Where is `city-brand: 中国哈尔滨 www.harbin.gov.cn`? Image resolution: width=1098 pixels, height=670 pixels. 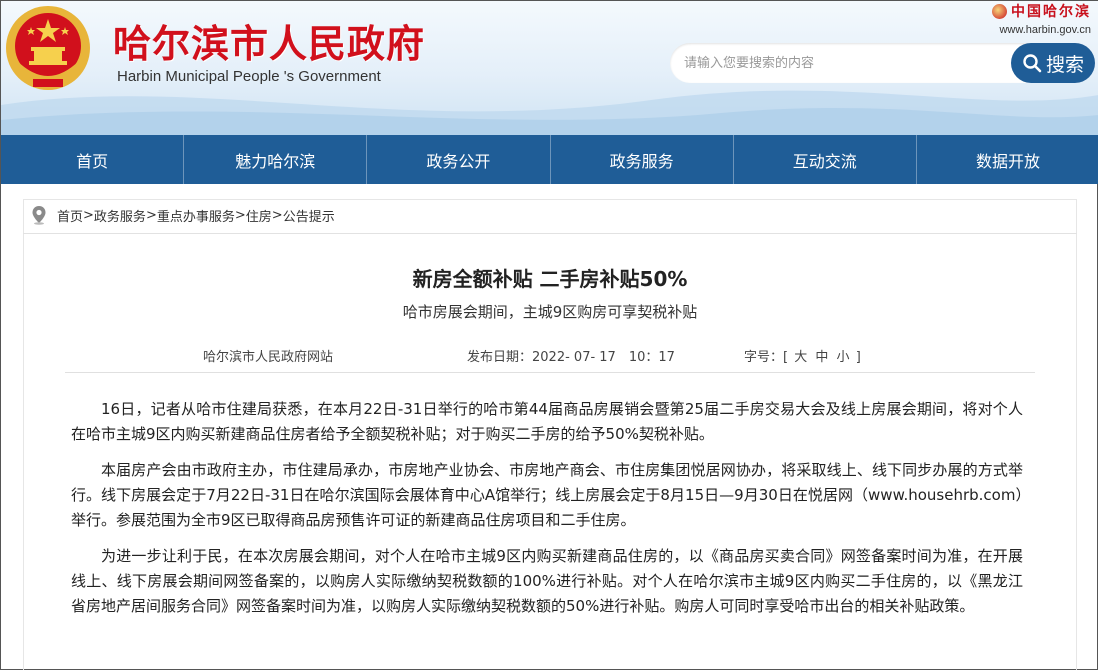
city-brand: 中国哈尔滨 www.harbin.gov.cn is located at coordinates (1041, 18).